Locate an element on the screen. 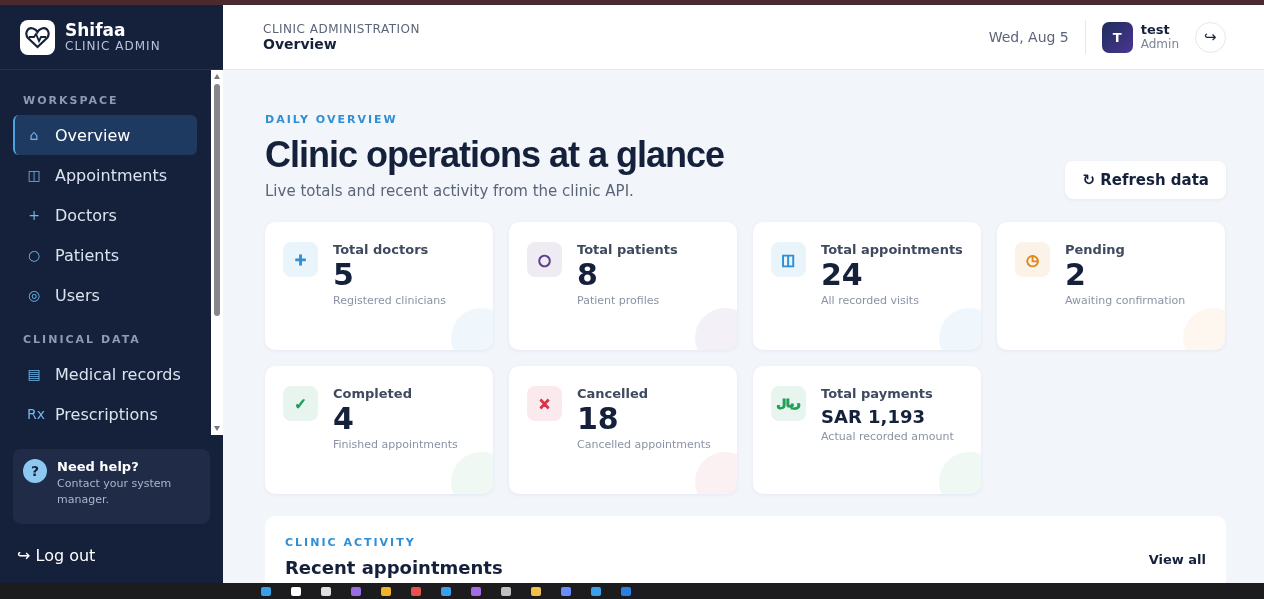  section-title: CLINICAL DATA is located at coordinates (82, 339).